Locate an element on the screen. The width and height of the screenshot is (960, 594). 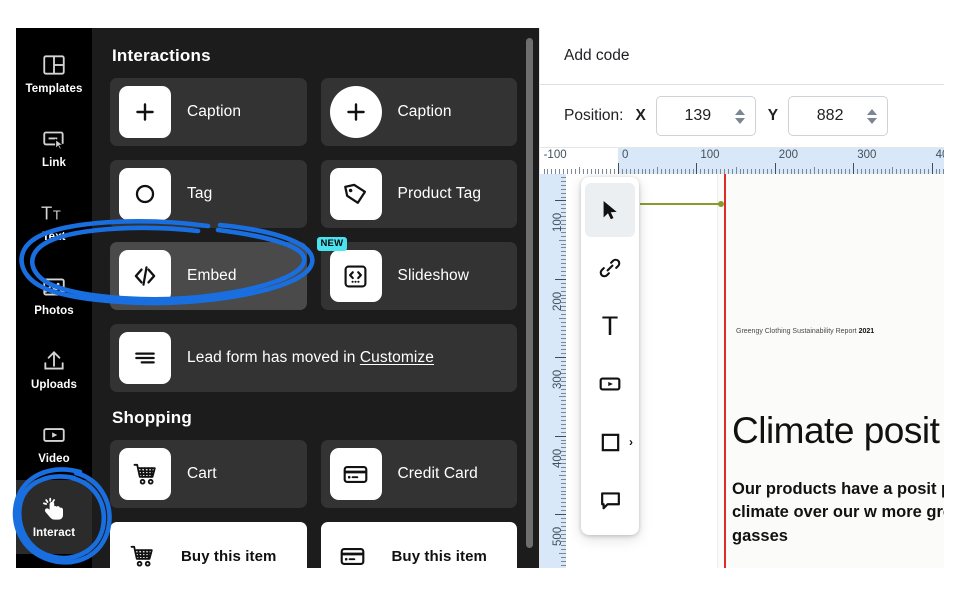
interaction-card-label: Product Tag is located at coordinates (439, 193).